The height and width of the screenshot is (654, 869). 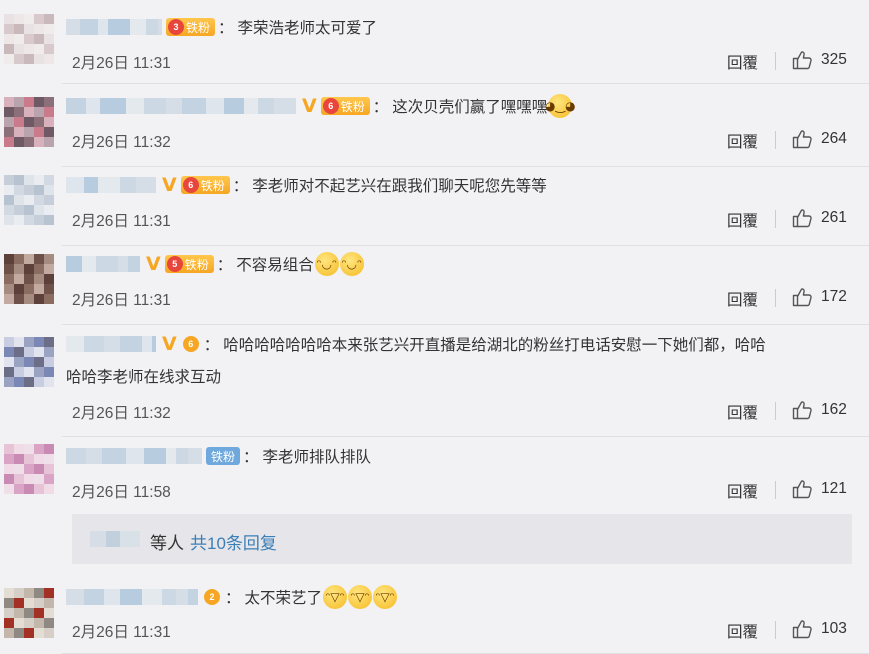 I want to click on comment-header-line: 2：太不荣艺了 ᵔ▽ᵔ ᵔ▽ᵔ ᵔ▽ᵔ, so click(x=232, y=597).